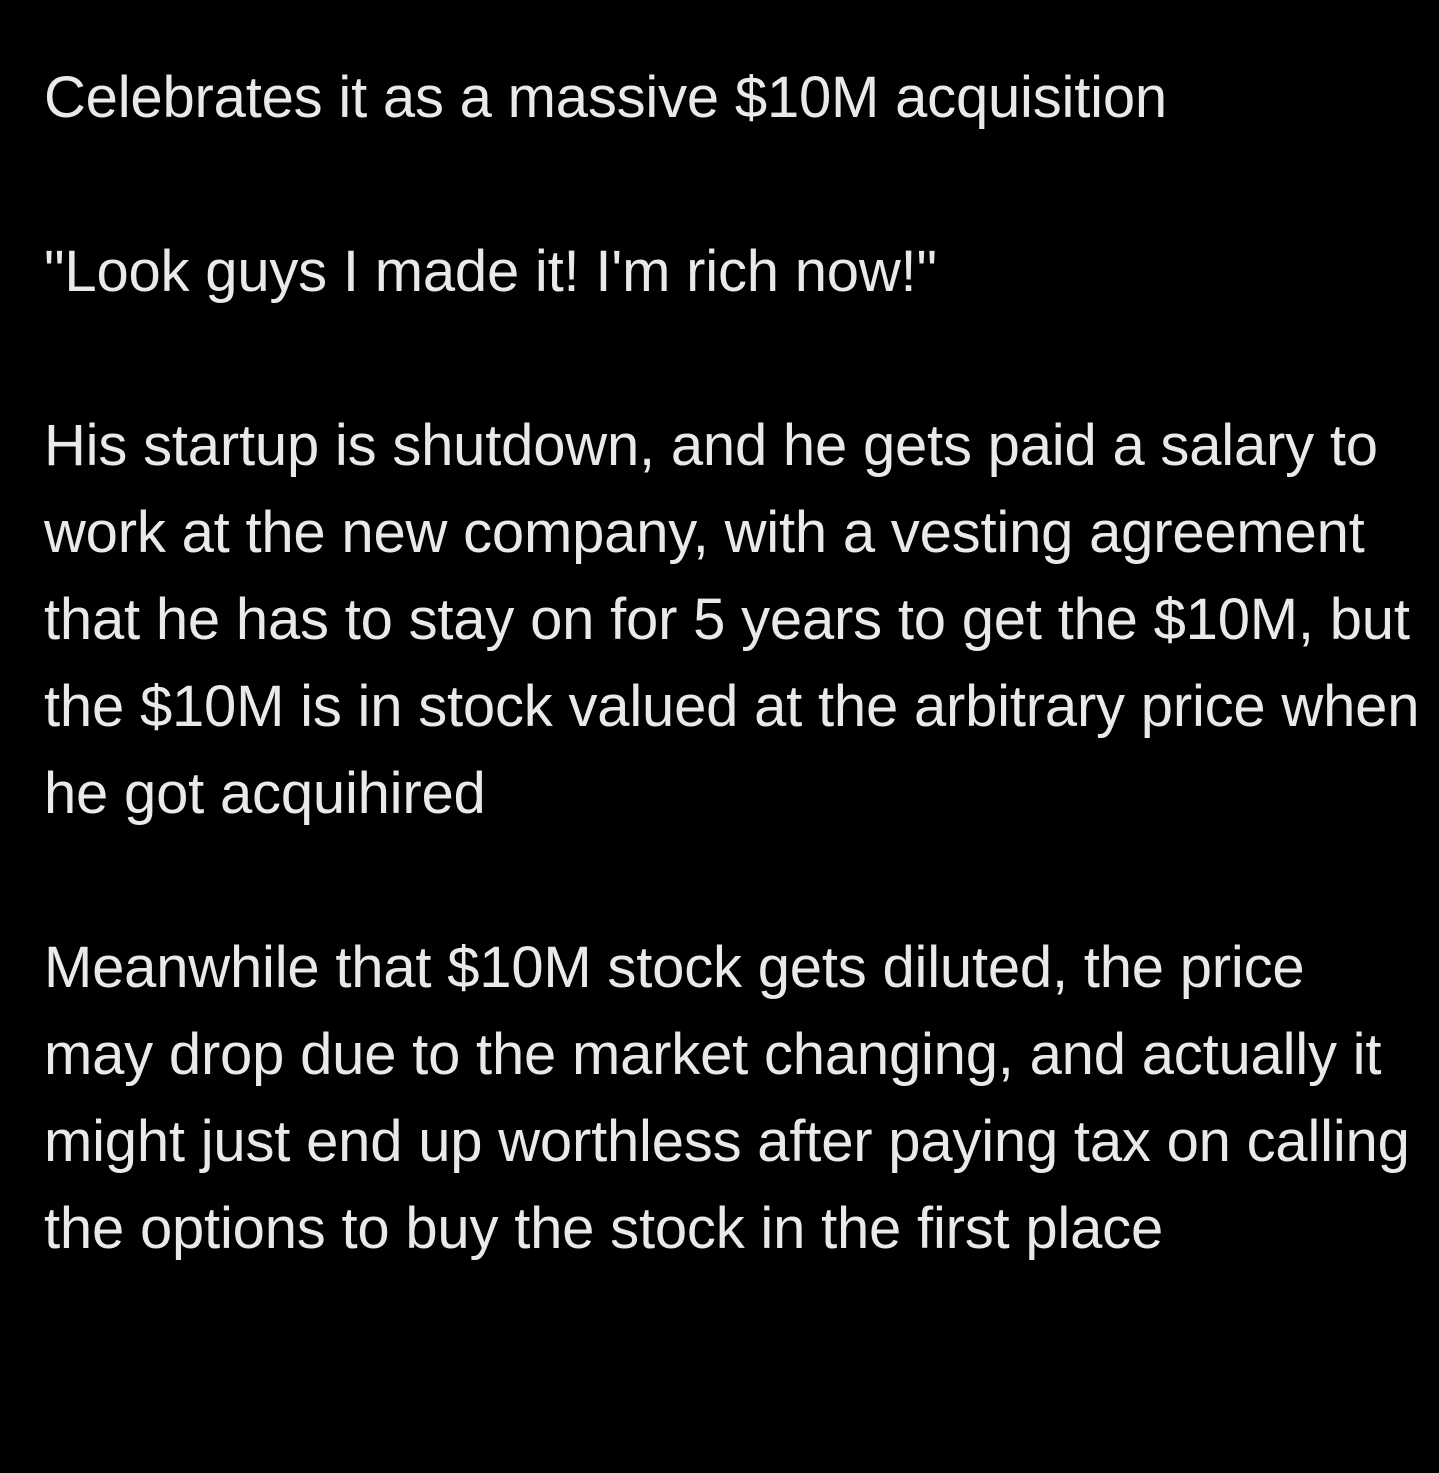 The width and height of the screenshot is (1439, 1473). What do you see at coordinates (490, 271) in the screenshot?
I see `post-paragraph-2: "Look guys I made it! I'm rich now!"` at bounding box center [490, 271].